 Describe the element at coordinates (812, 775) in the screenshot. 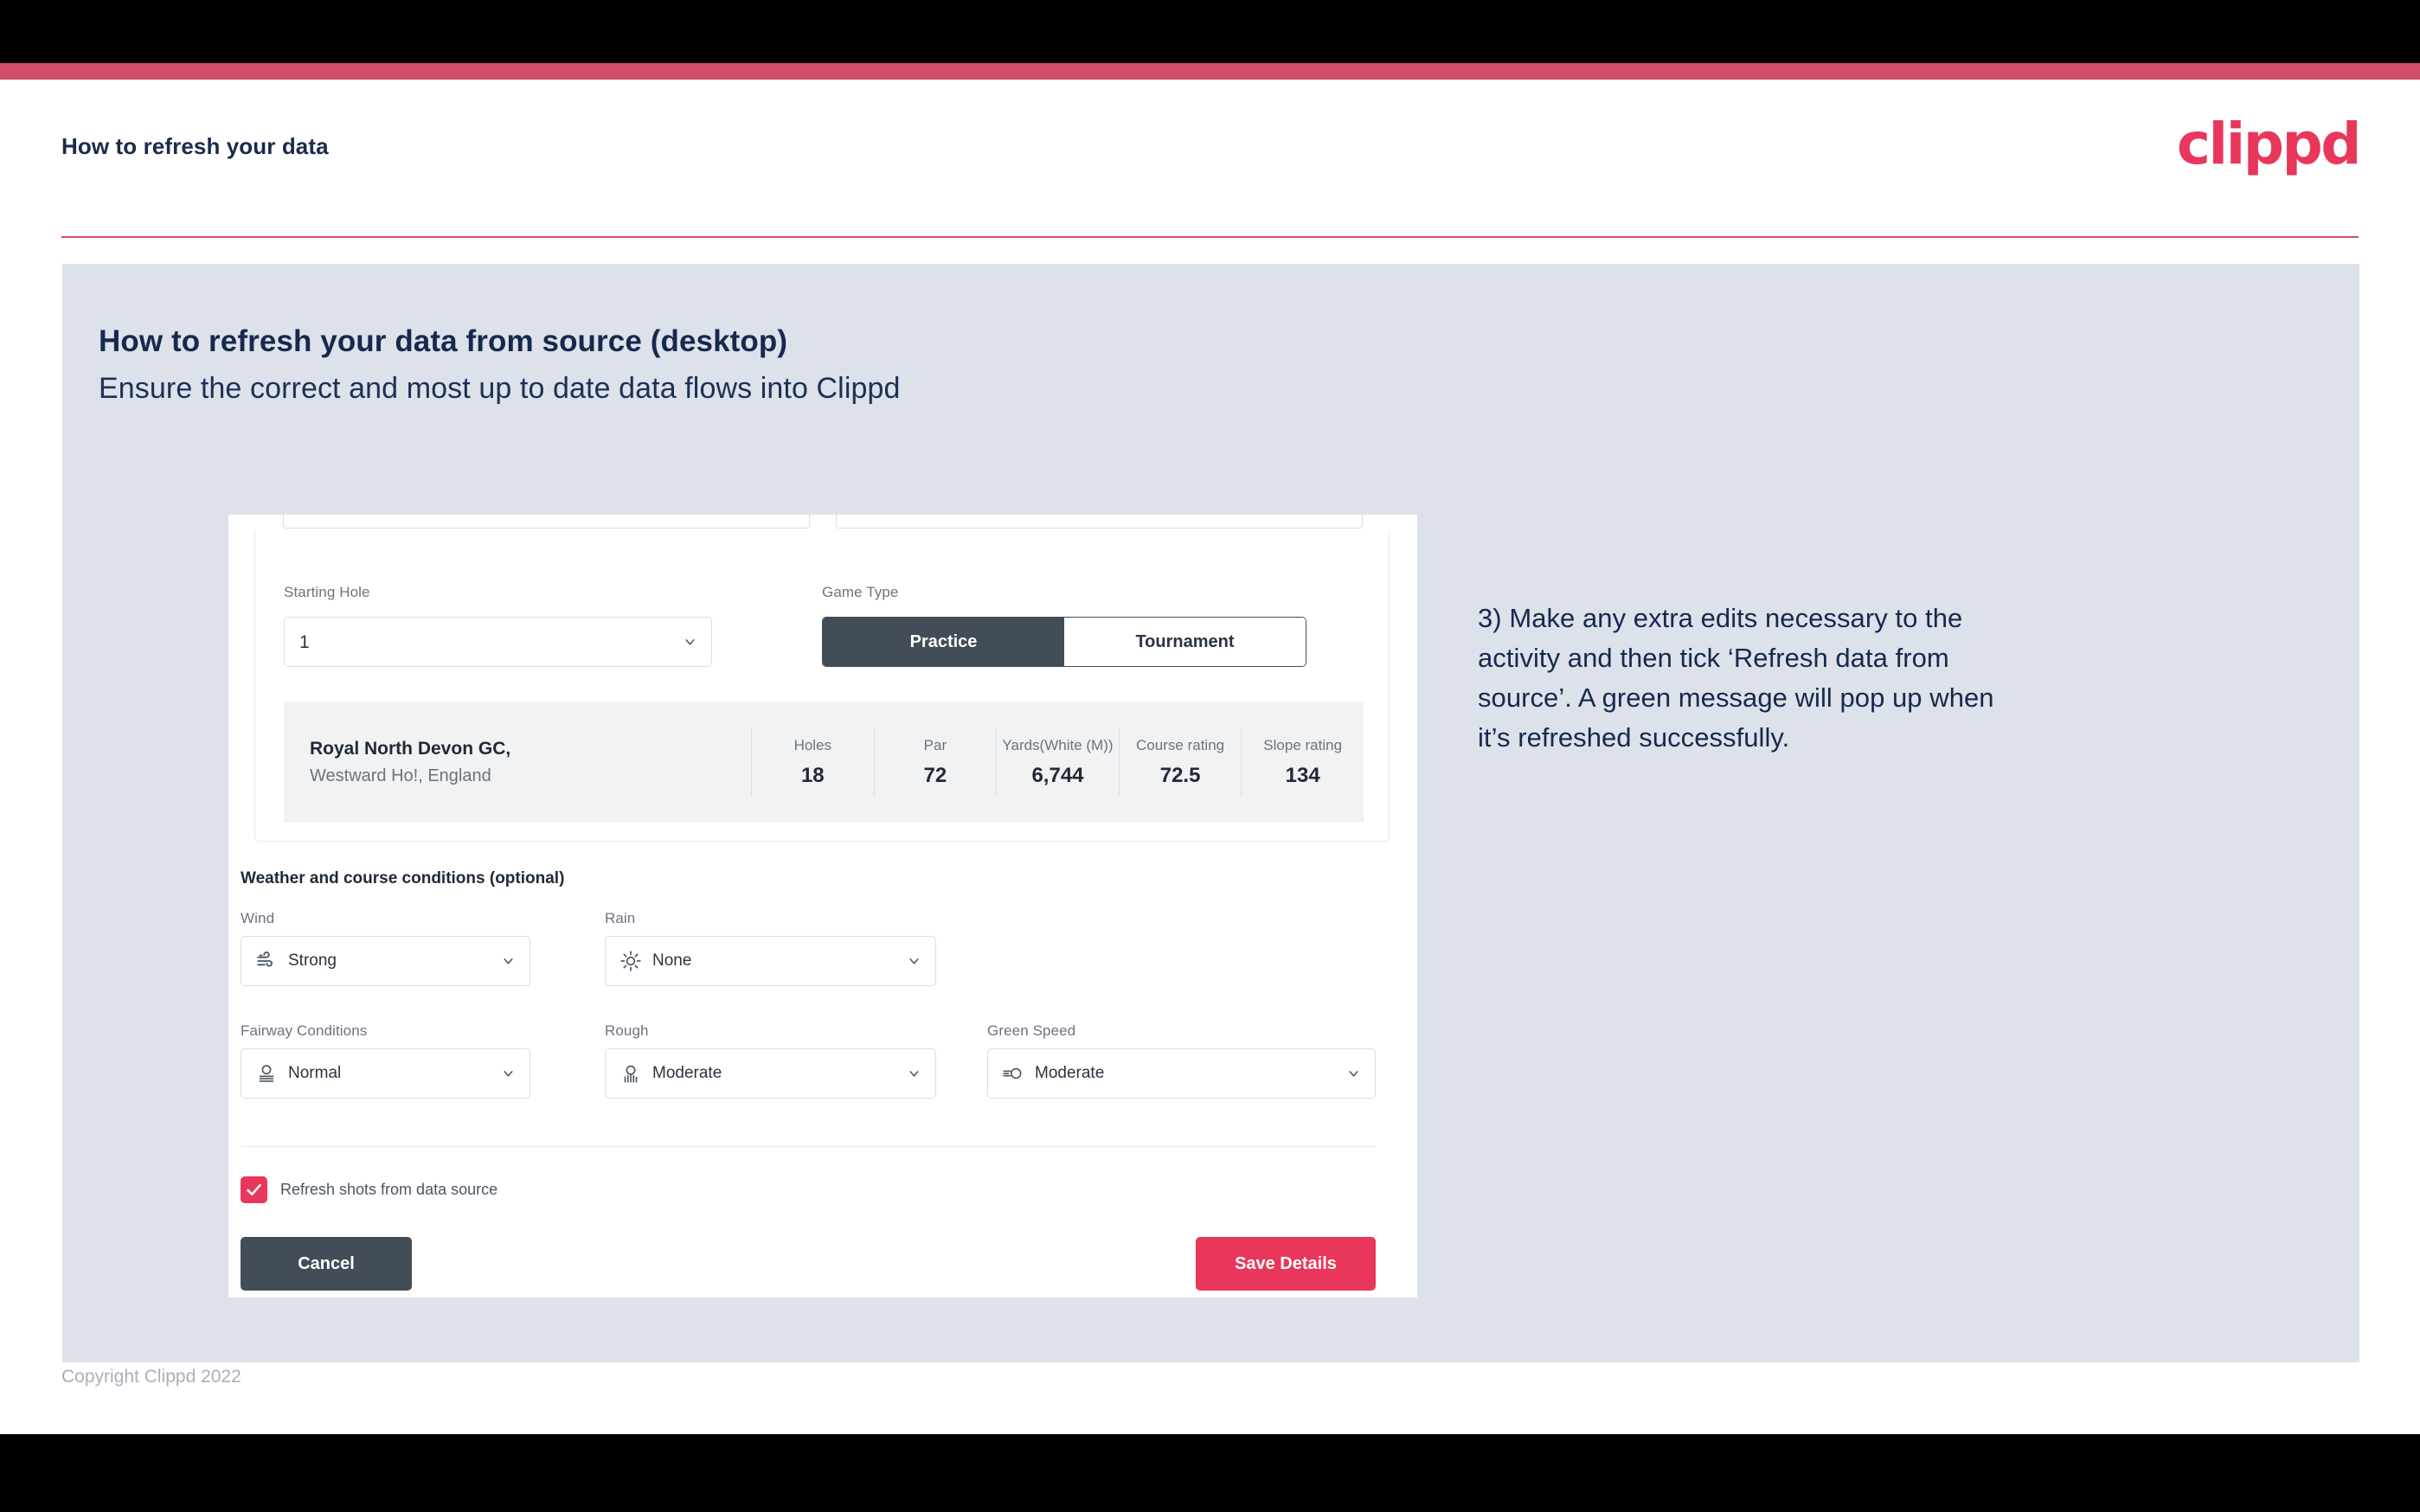

I see `stat-value: 18` at that location.